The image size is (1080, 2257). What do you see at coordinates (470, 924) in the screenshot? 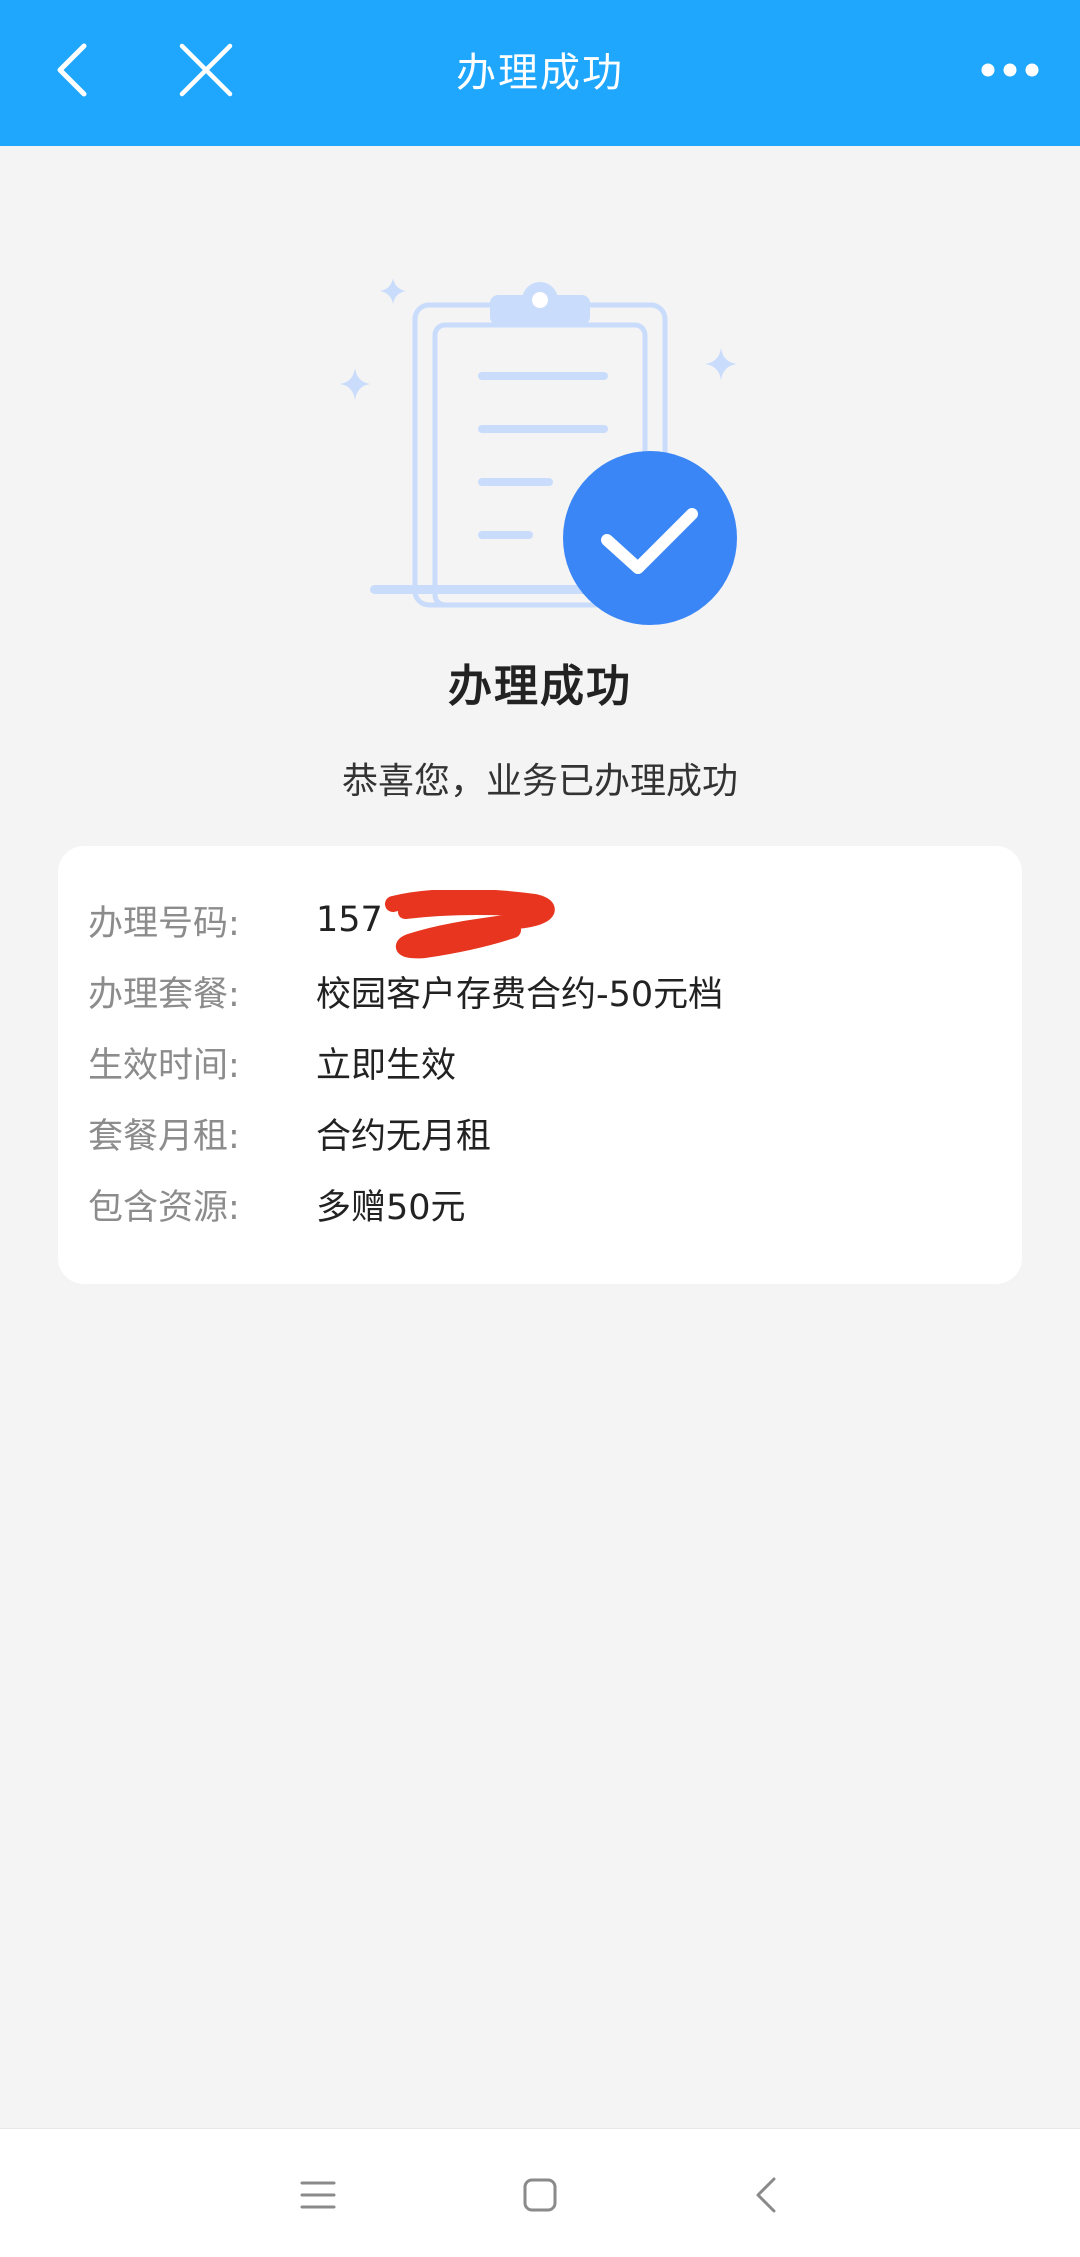
I see `redaction-scribble` at bounding box center [470, 924].